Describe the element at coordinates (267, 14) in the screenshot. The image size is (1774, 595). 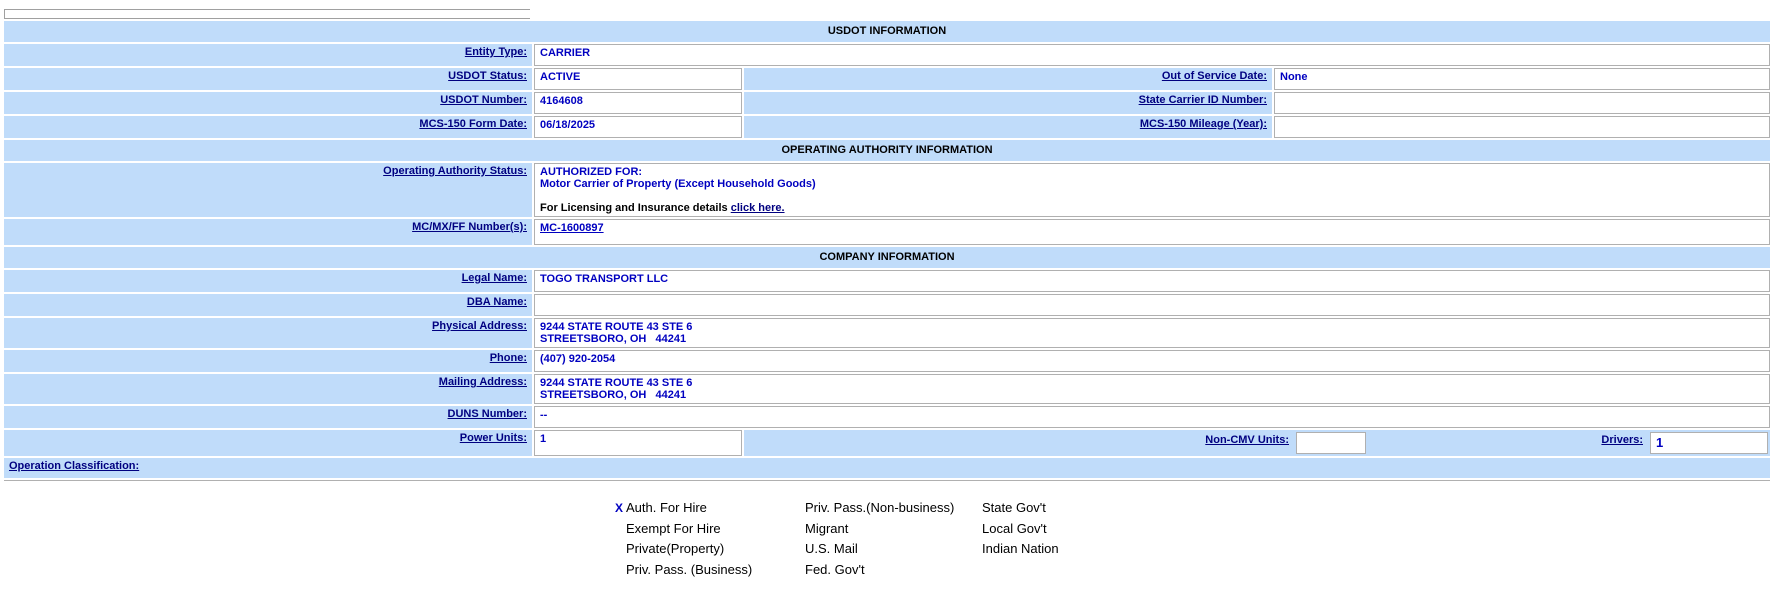
I see `top-strip` at that location.